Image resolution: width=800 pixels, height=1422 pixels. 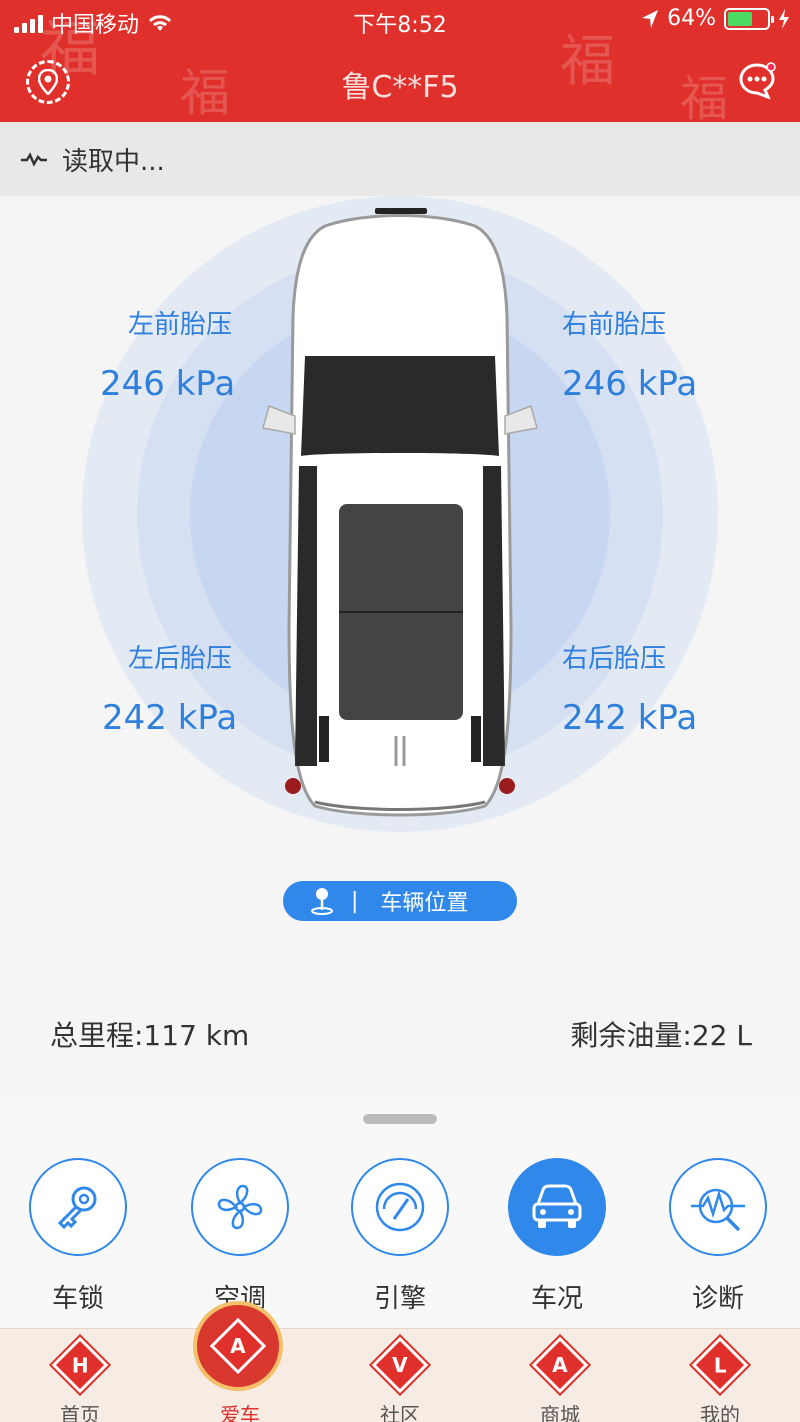 What do you see at coordinates (180, 659) in the screenshot?
I see `rear-left-tire-label: 左后胎压` at bounding box center [180, 659].